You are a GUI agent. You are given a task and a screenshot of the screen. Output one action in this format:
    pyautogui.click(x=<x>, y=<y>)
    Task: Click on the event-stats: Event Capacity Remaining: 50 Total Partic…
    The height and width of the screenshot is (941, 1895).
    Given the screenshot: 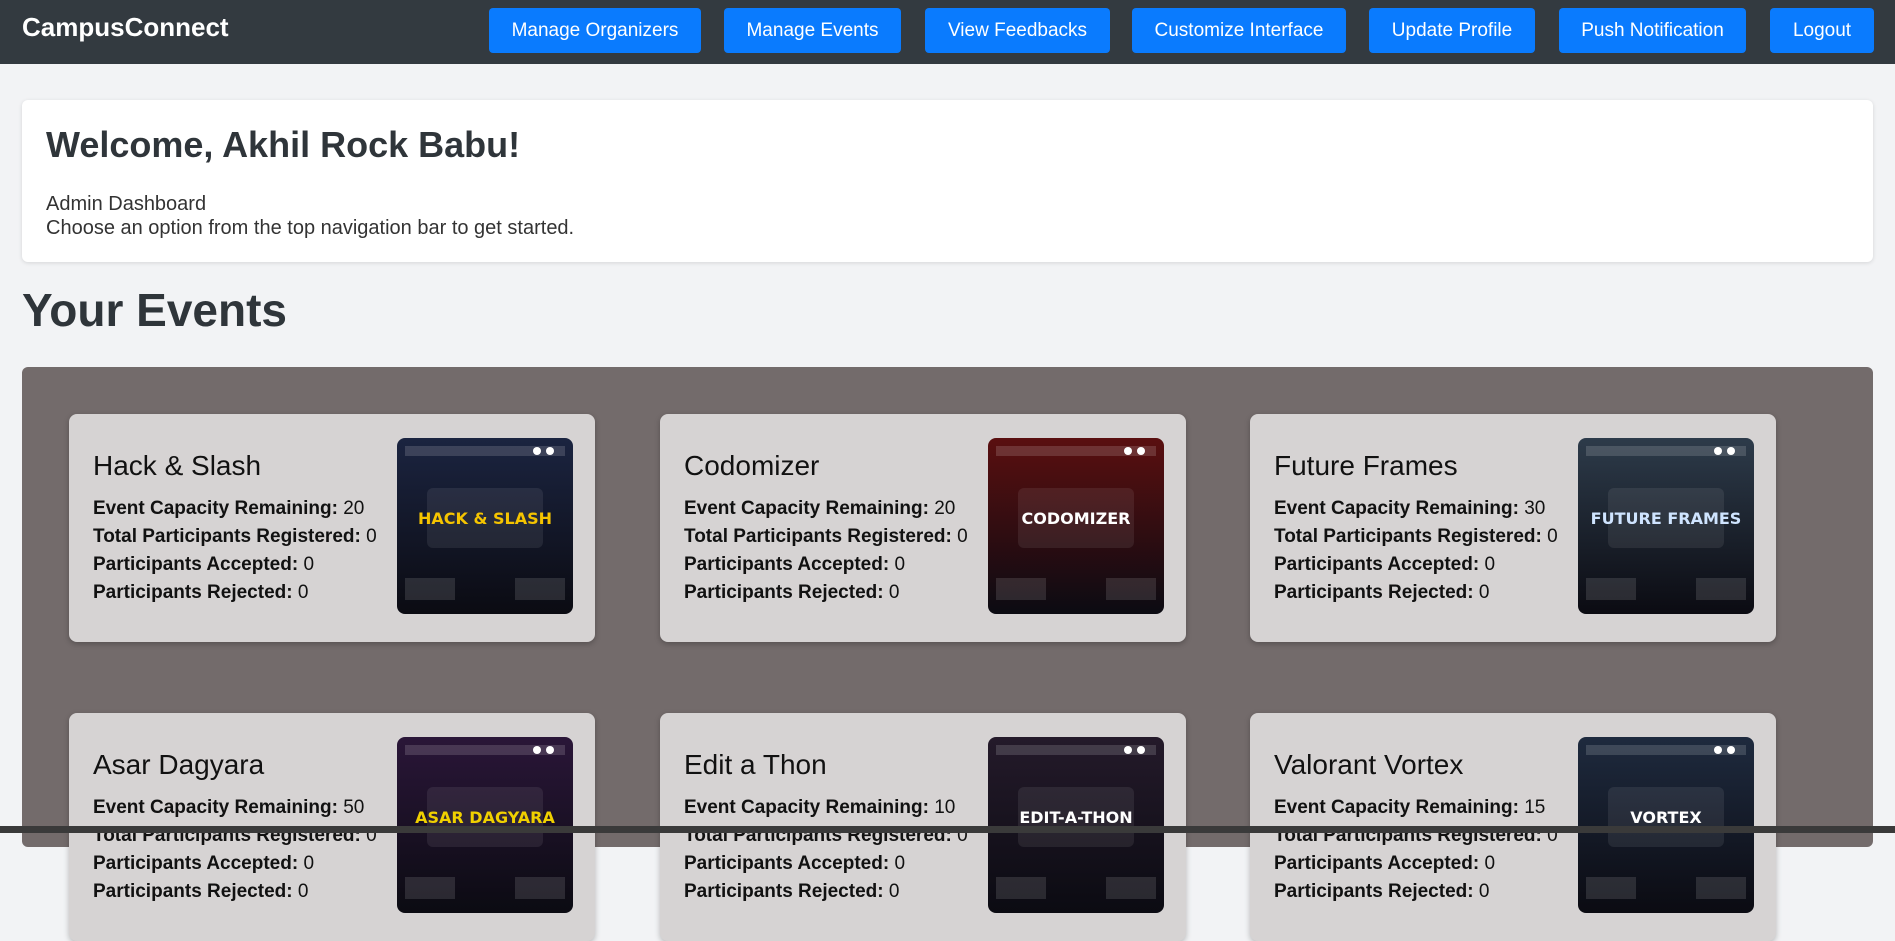 What is the action you would take?
    pyautogui.click(x=235, y=850)
    